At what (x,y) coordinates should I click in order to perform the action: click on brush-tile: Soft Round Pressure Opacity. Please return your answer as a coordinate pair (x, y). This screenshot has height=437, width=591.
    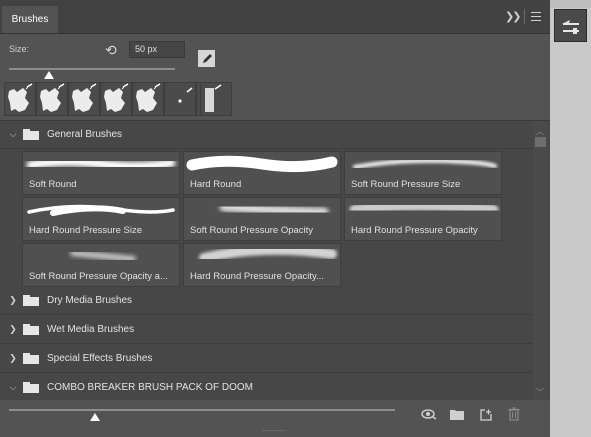
    Looking at the image, I should click on (262, 219).